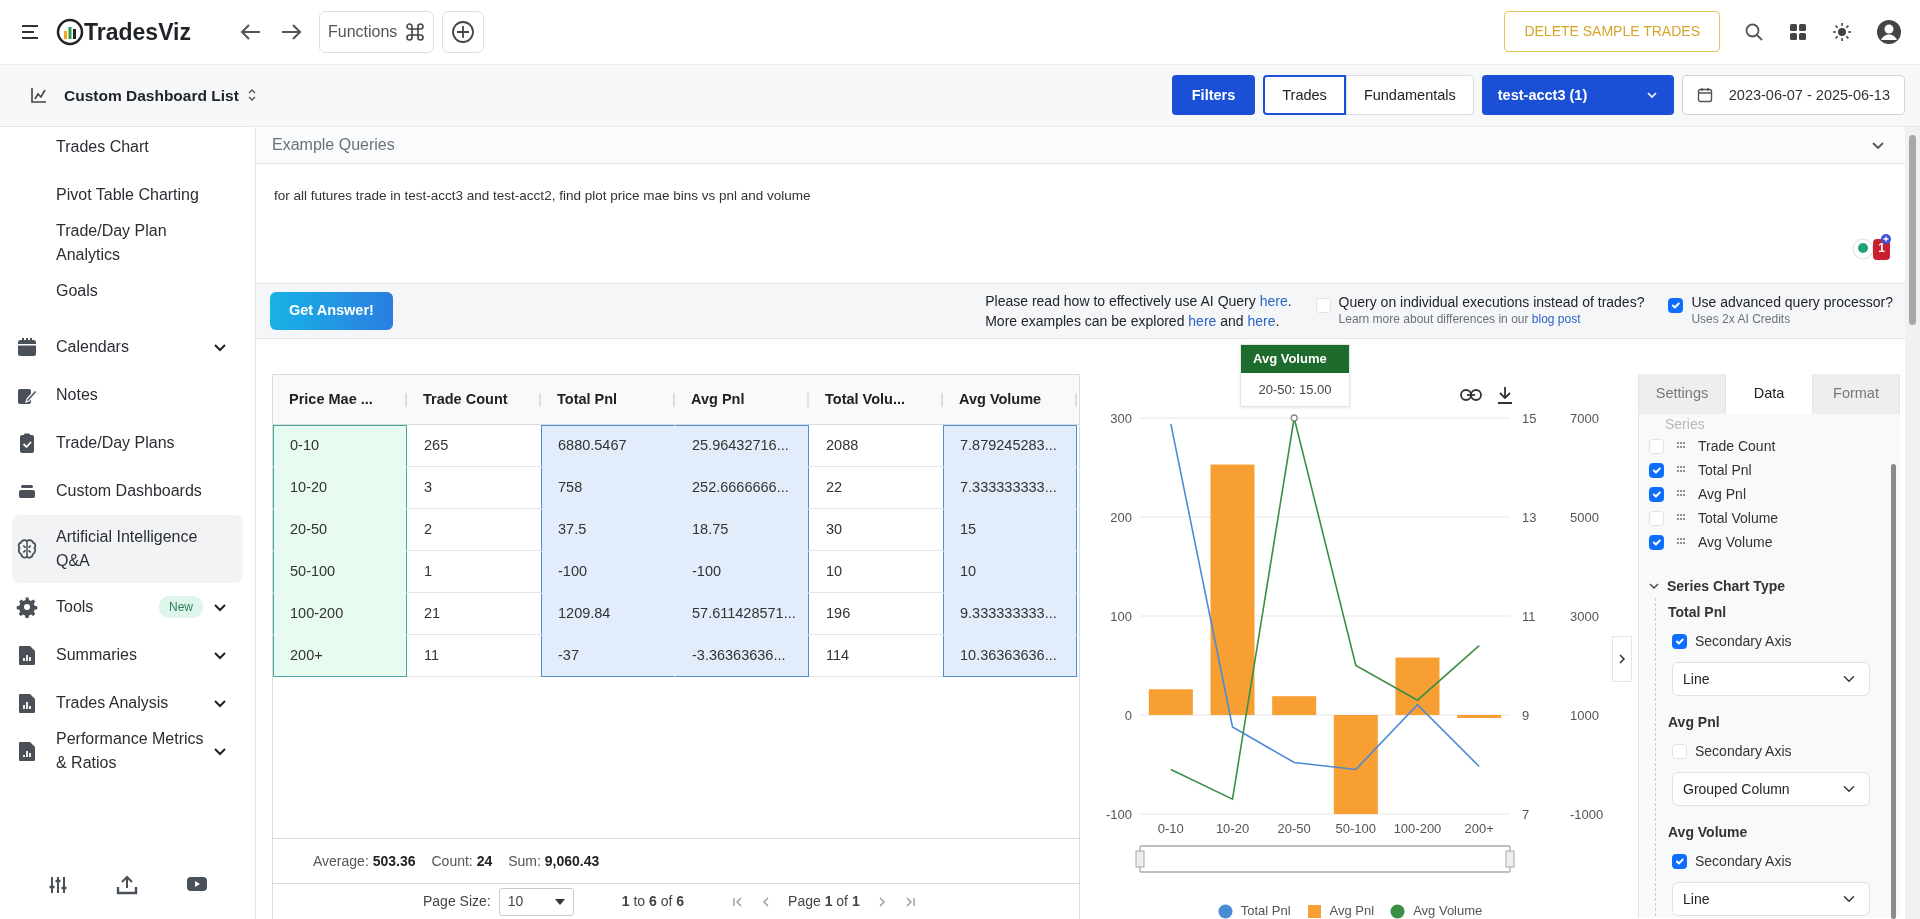 The image size is (1920, 919). Describe the element at coordinates (196, 884) in the screenshot. I see `play-button-icon` at that location.